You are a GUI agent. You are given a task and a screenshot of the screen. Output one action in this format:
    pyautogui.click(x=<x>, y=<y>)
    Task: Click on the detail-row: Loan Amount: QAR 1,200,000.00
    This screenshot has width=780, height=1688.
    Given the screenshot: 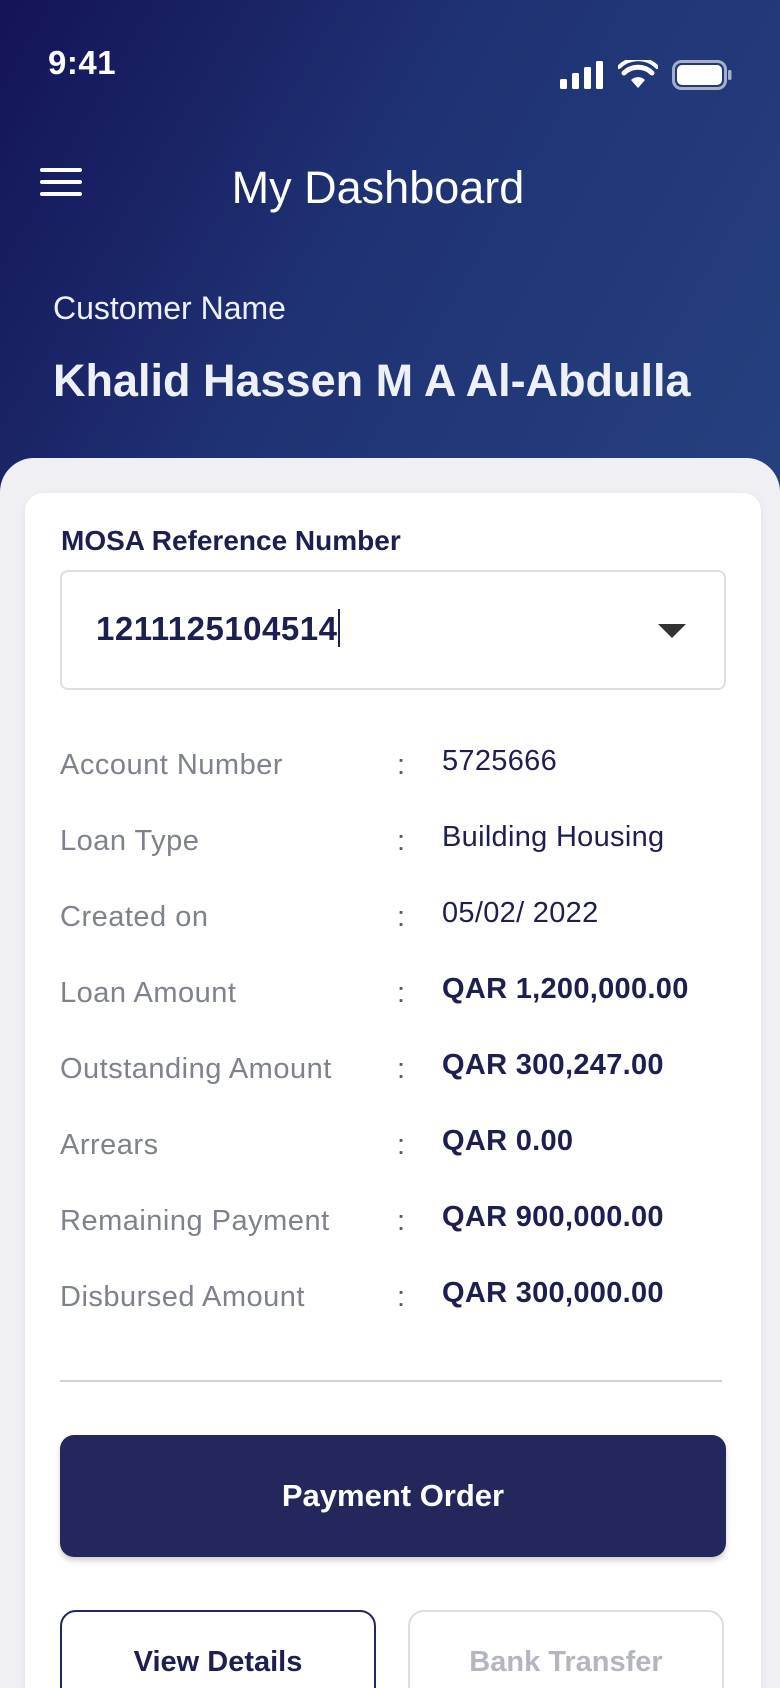 What is the action you would take?
    pyautogui.click(x=393, y=1009)
    